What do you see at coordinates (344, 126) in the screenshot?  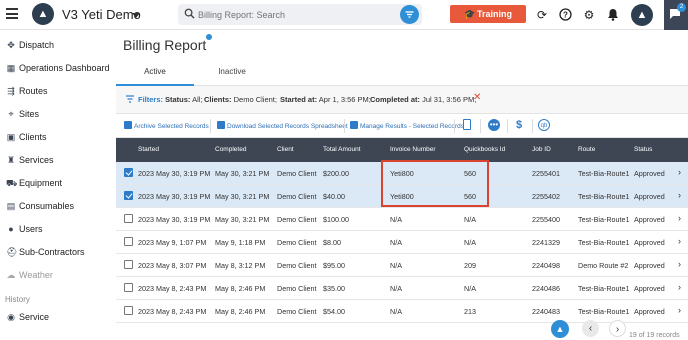 I see `divider` at bounding box center [344, 126].